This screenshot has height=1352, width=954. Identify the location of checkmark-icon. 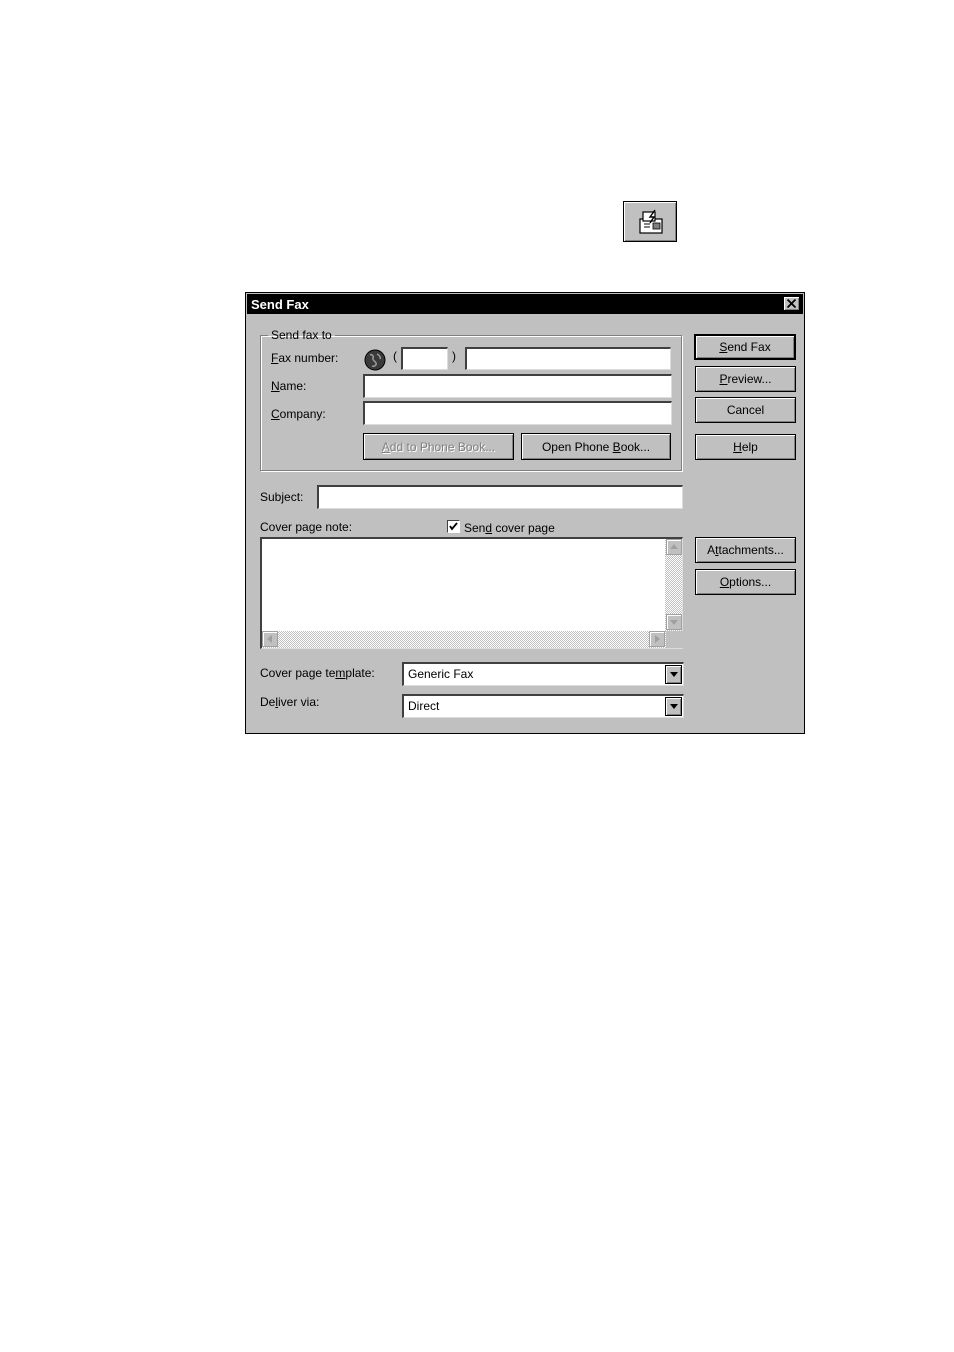
(453, 526).